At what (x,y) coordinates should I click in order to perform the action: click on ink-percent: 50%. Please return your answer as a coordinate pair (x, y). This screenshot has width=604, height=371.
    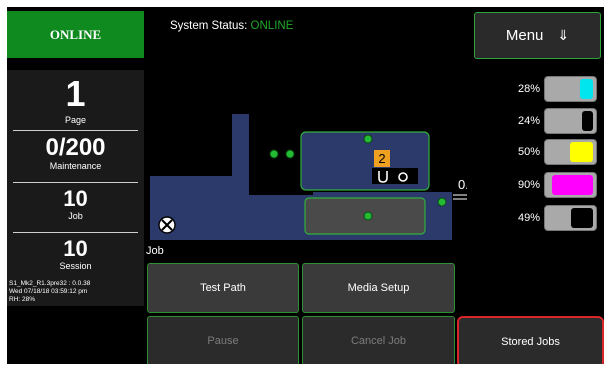
    Looking at the image, I should click on (528, 152).